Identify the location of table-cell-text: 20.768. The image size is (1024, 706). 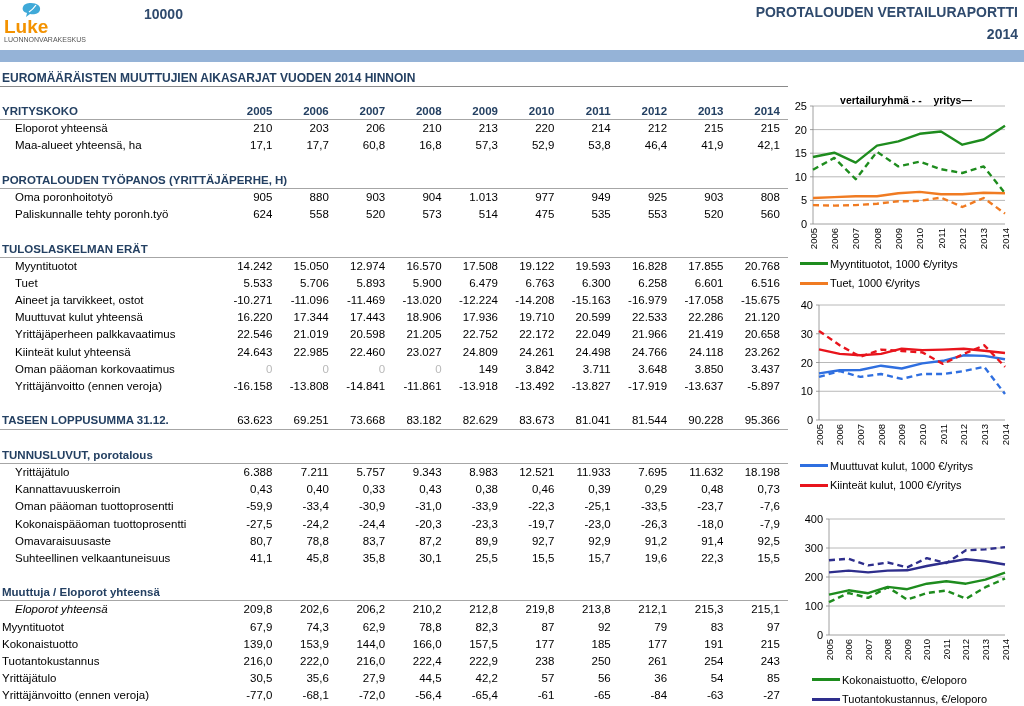
(761, 266).